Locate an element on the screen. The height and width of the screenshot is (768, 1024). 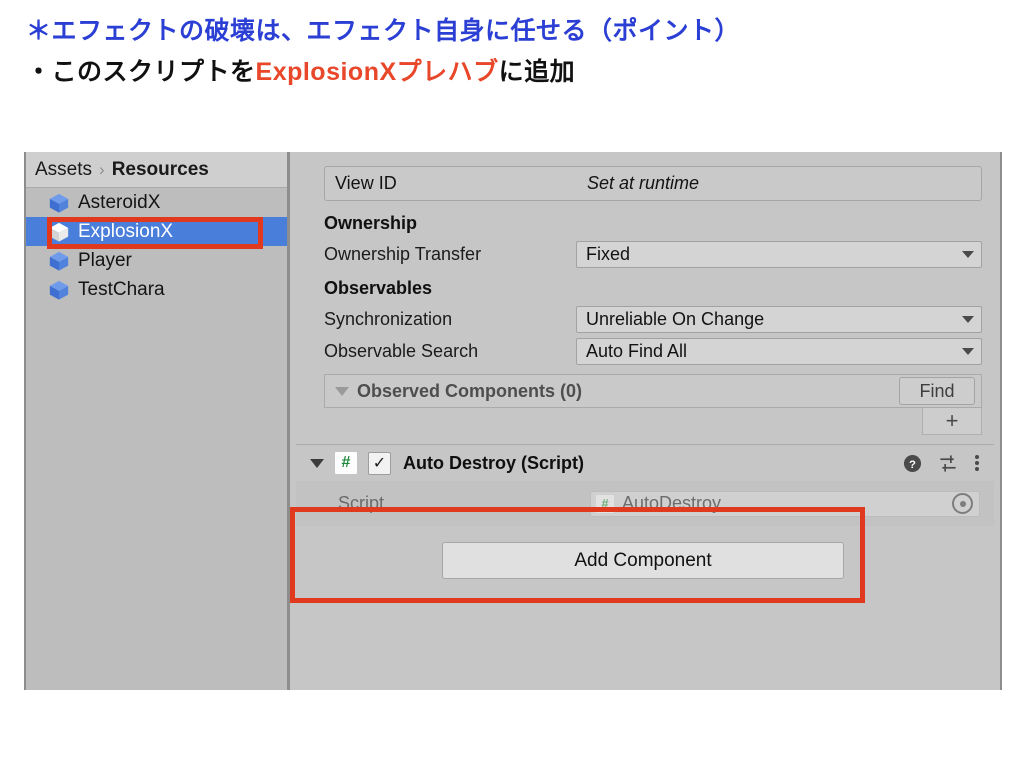
asset-item-label: ExplosionX is located at coordinates (126, 231).